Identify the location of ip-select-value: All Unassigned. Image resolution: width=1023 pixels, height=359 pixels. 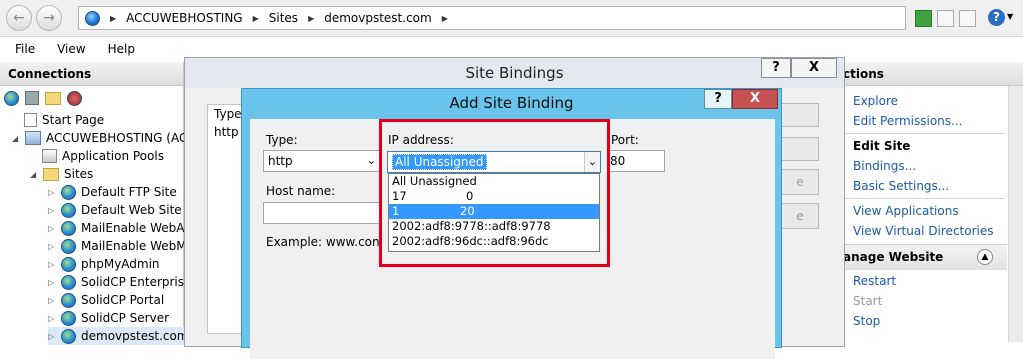
(439, 162).